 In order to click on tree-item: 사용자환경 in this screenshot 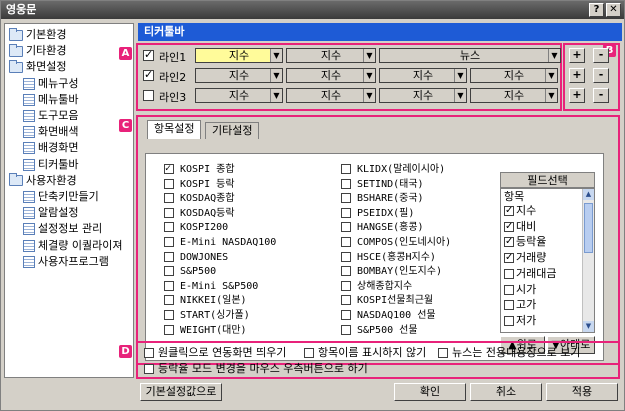, I will do `click(43, 181)`.